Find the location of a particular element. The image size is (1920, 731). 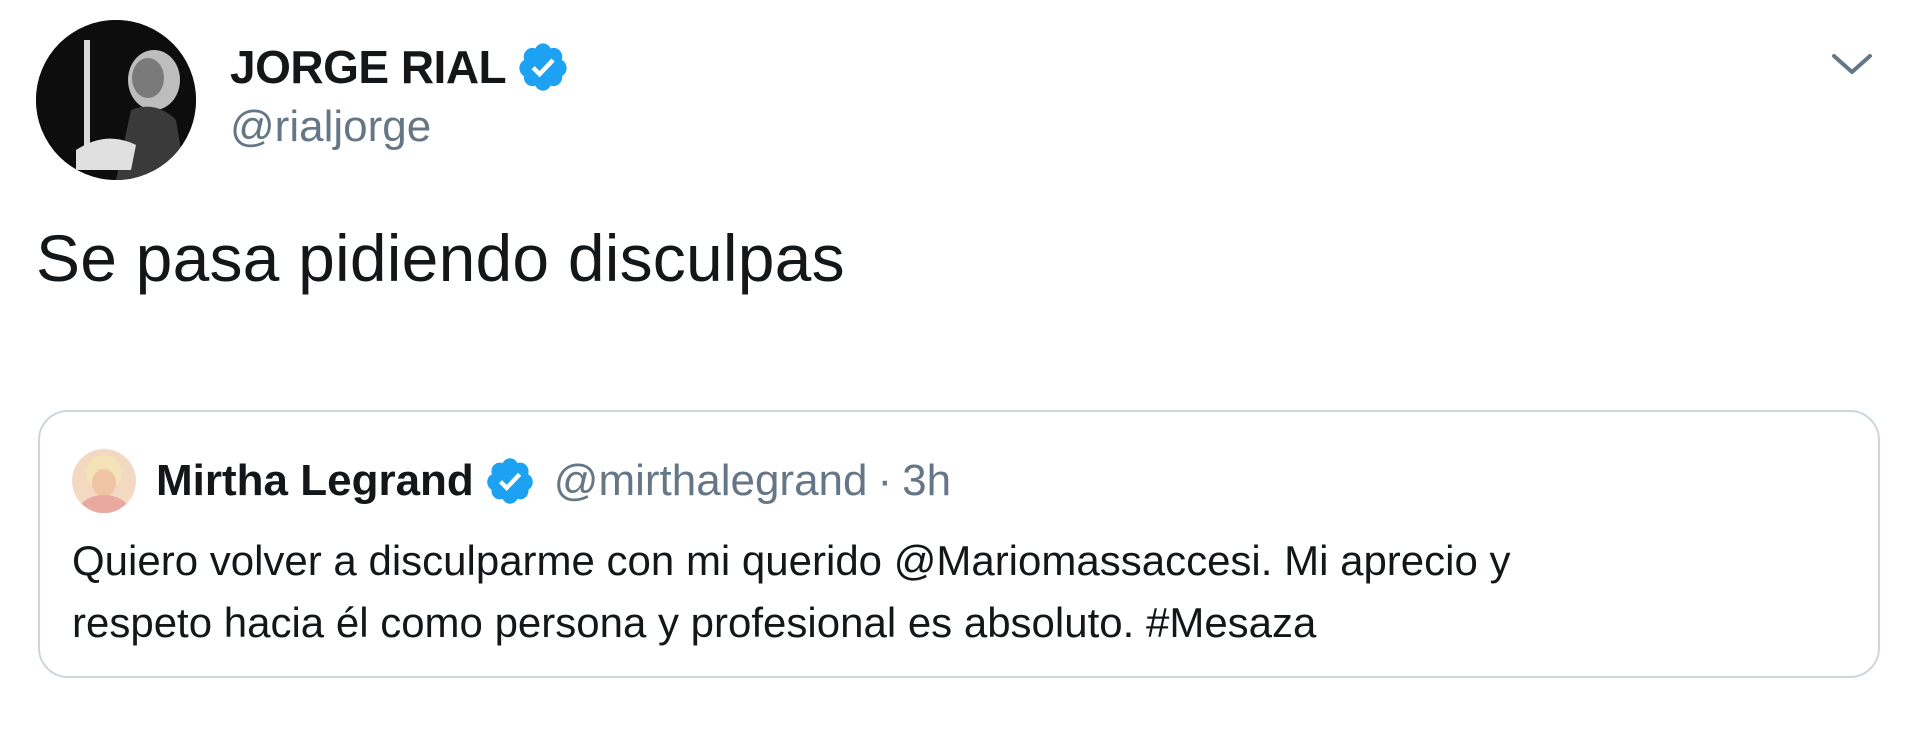

quoted-tweet-timestamp: 3h is located at coordinates (927, 480).